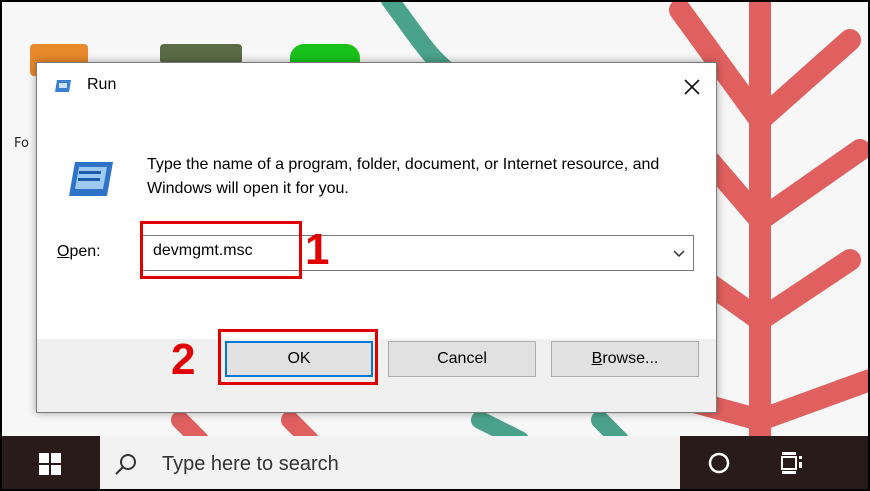 The height and width of the screenshot is (491, 870). Describe the element at coordinates (125, 464) in the screenshot. I see `search-icon` at that location.